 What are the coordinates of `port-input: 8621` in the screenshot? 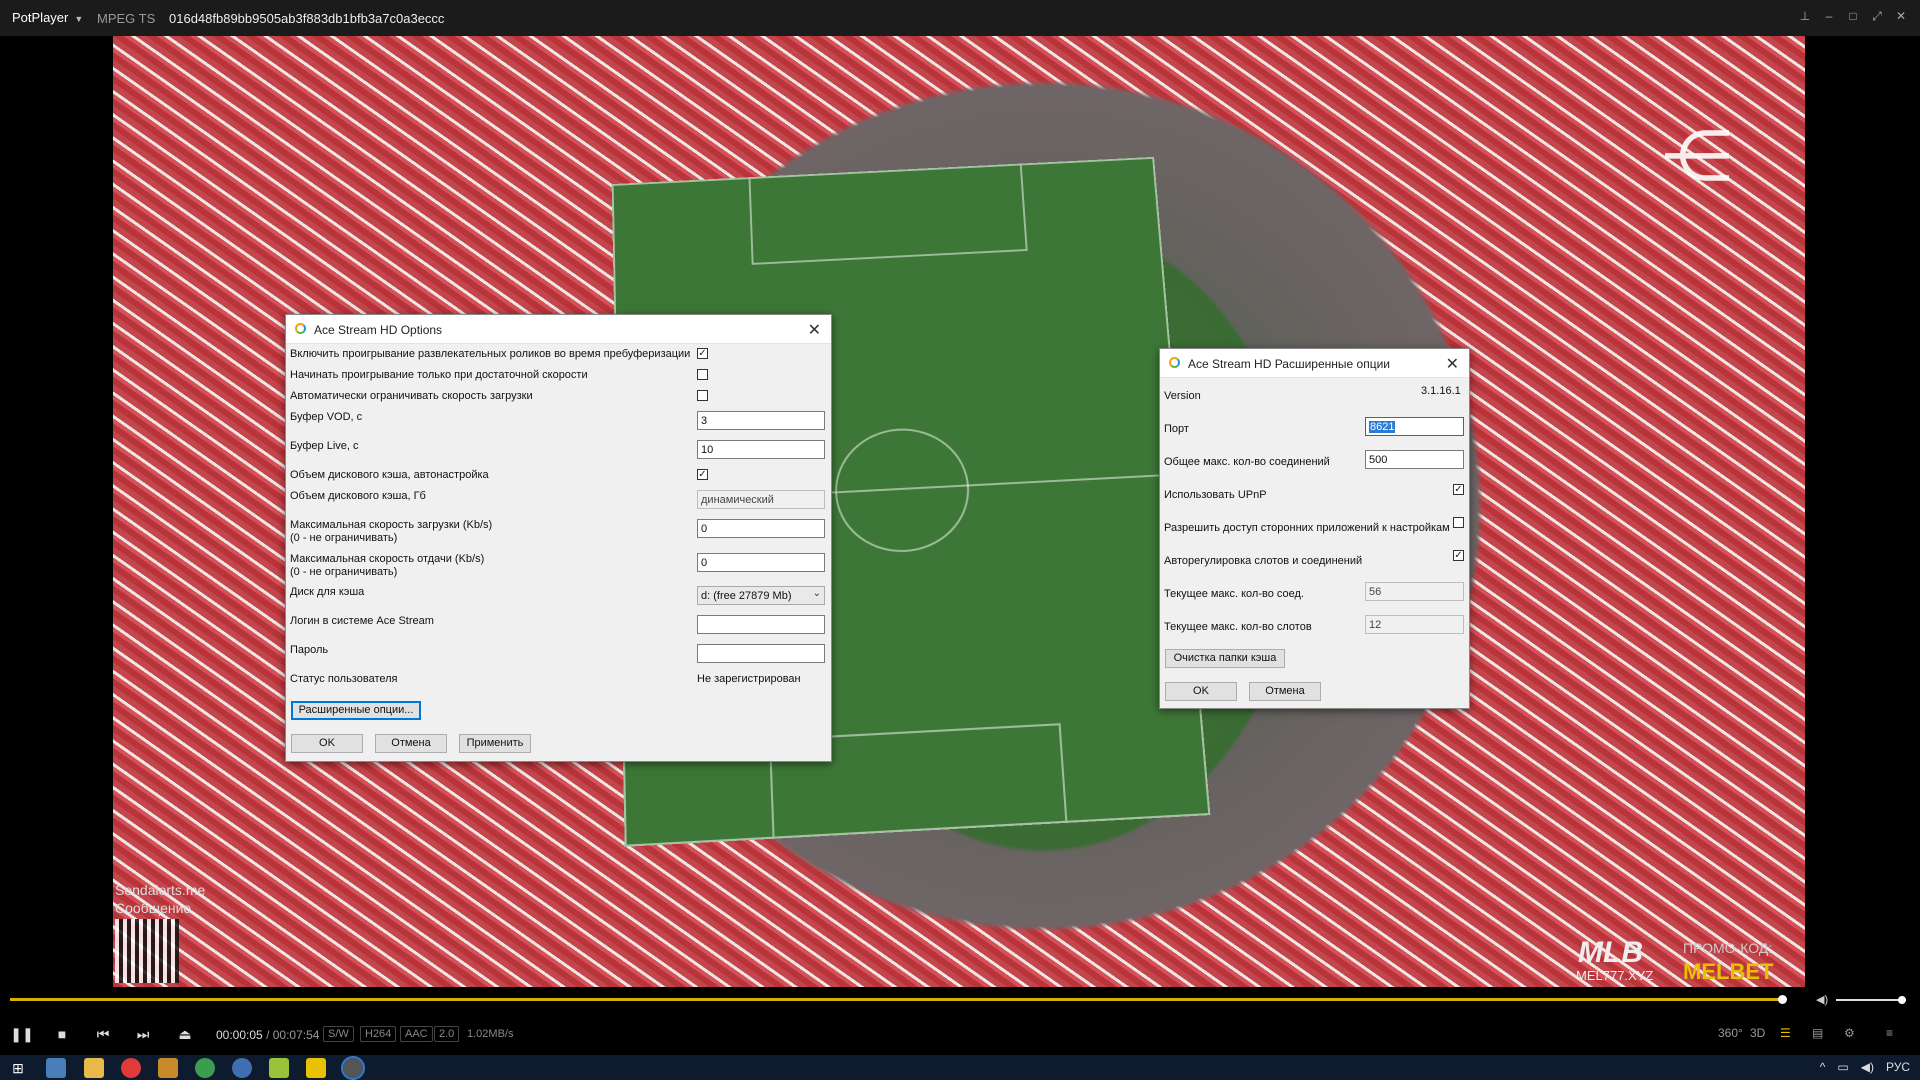 It's located at (1414, 426).